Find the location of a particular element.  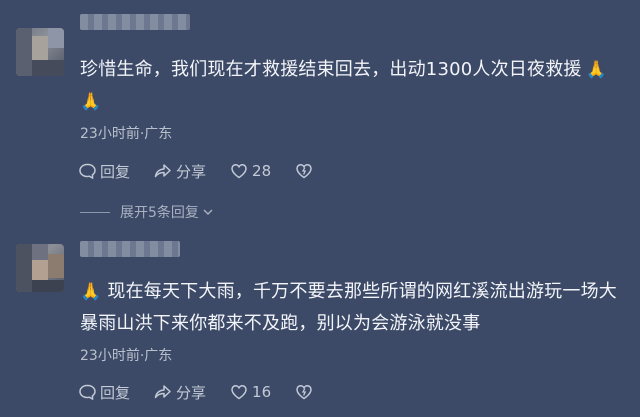

like-count: 28 is located at coordinates (262, 171).